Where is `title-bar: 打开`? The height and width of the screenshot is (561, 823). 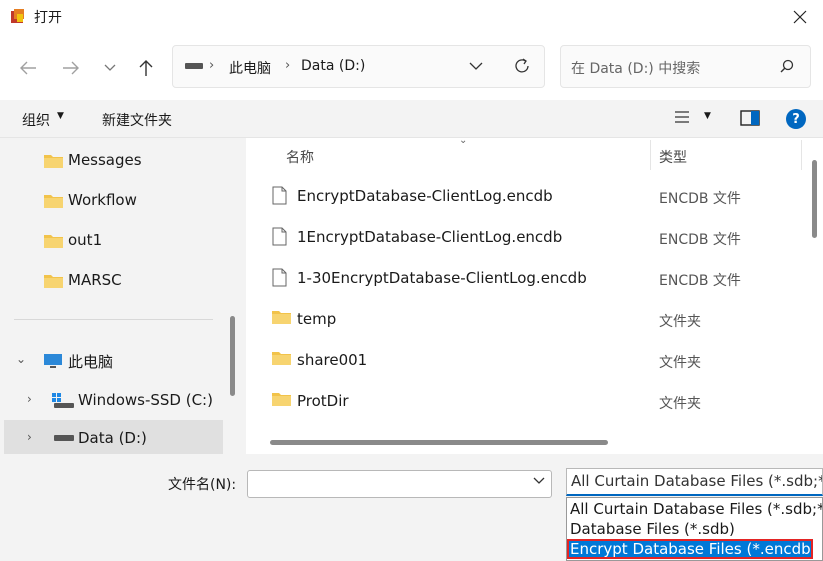
title-bar: 打开 is located at coordinates (411, 17).